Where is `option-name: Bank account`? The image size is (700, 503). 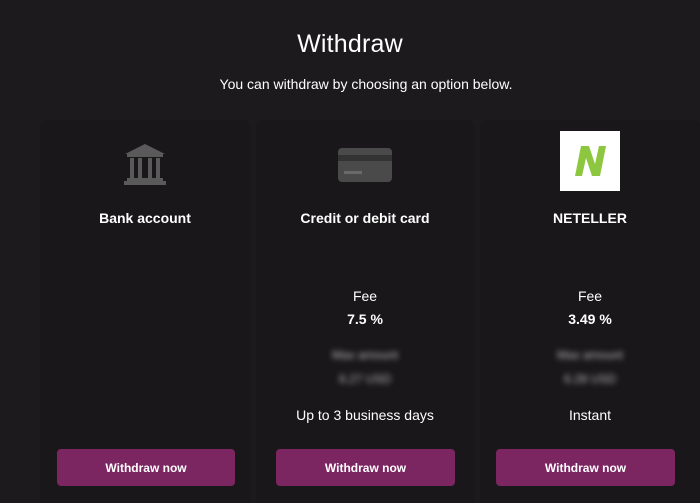
option-name: Bank account is located at coordinates (145, 218).